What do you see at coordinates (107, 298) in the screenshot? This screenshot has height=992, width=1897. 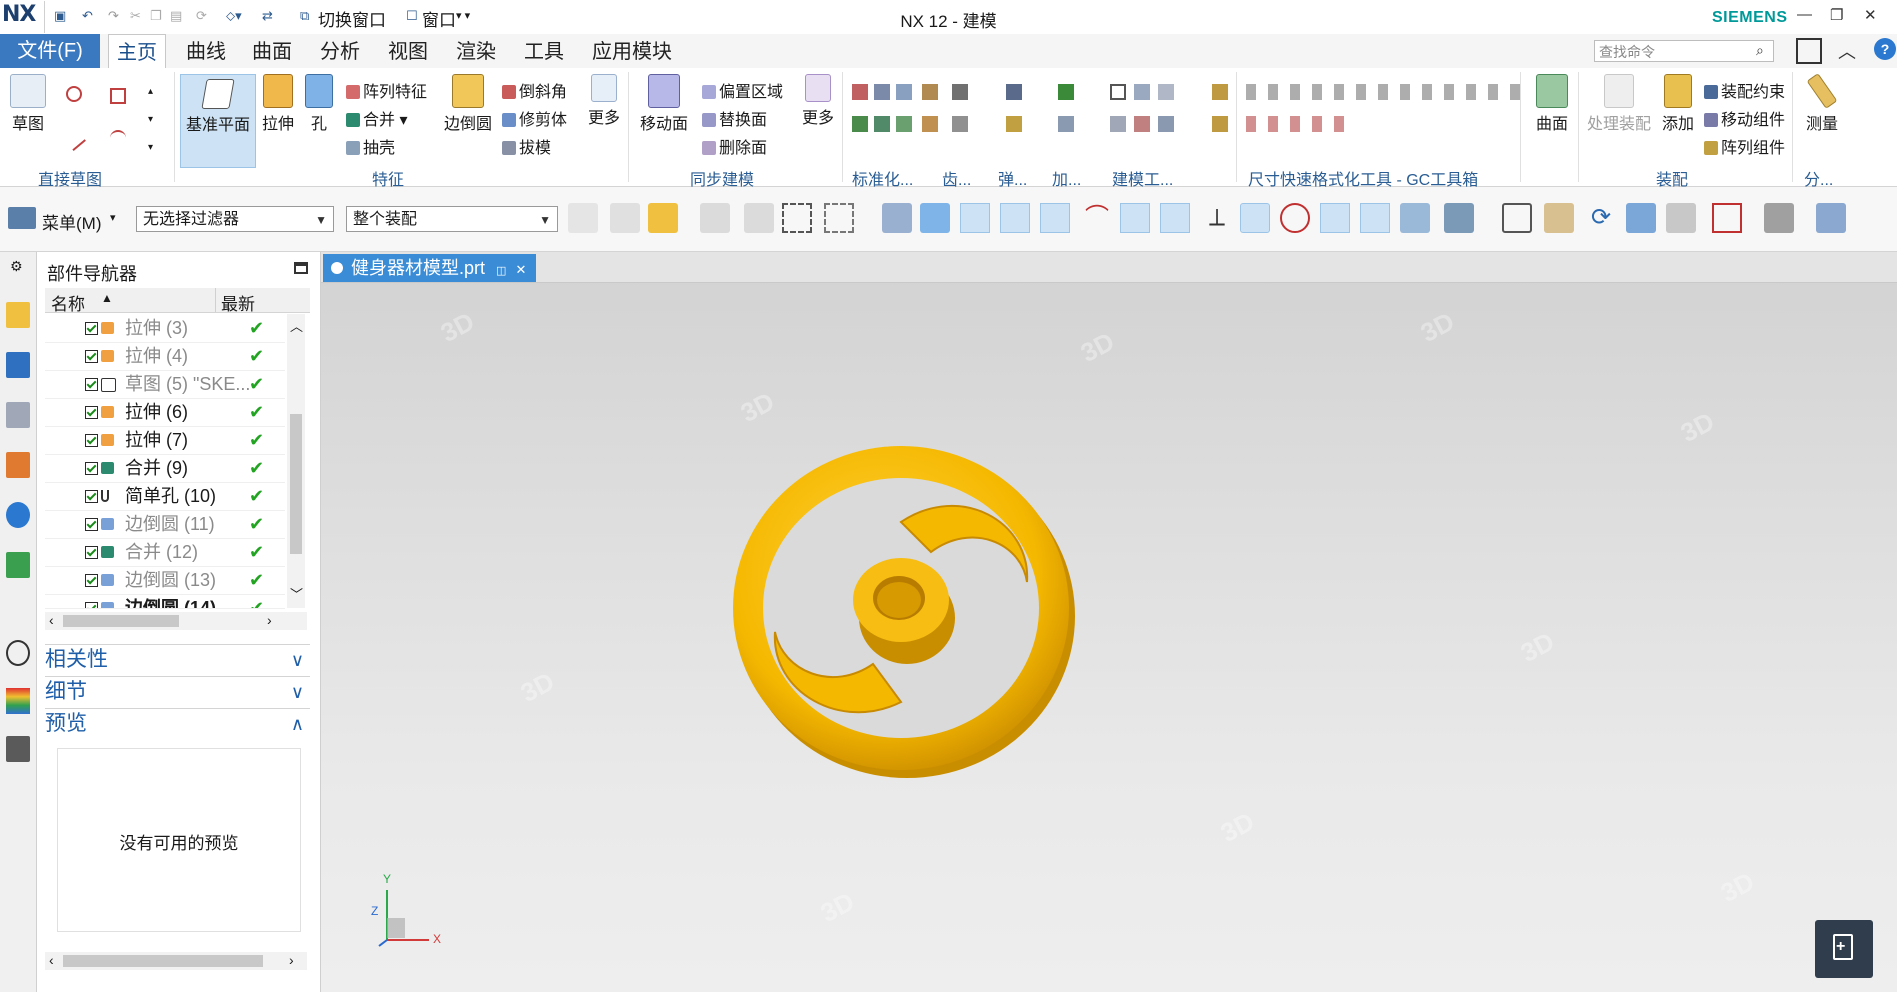 I see `sort-ascending-icon: ▲` at bounding box center [107, 298].